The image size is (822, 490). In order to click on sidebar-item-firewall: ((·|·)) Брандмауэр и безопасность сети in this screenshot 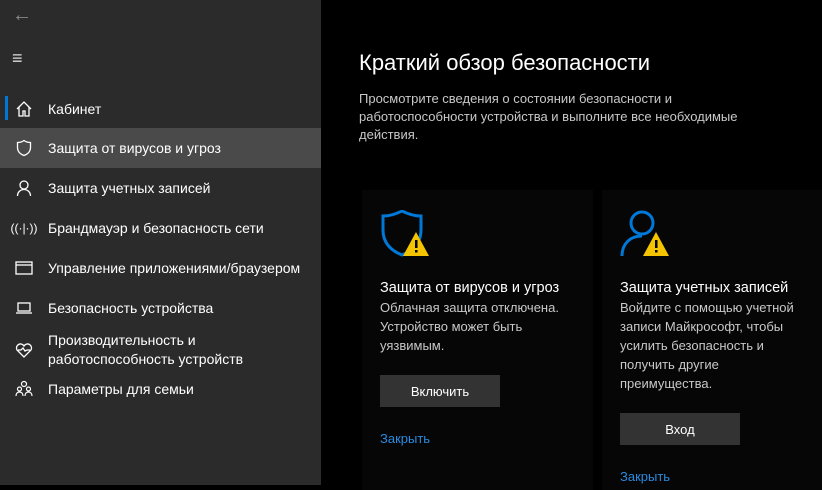, I will do `click(160, 228)`.